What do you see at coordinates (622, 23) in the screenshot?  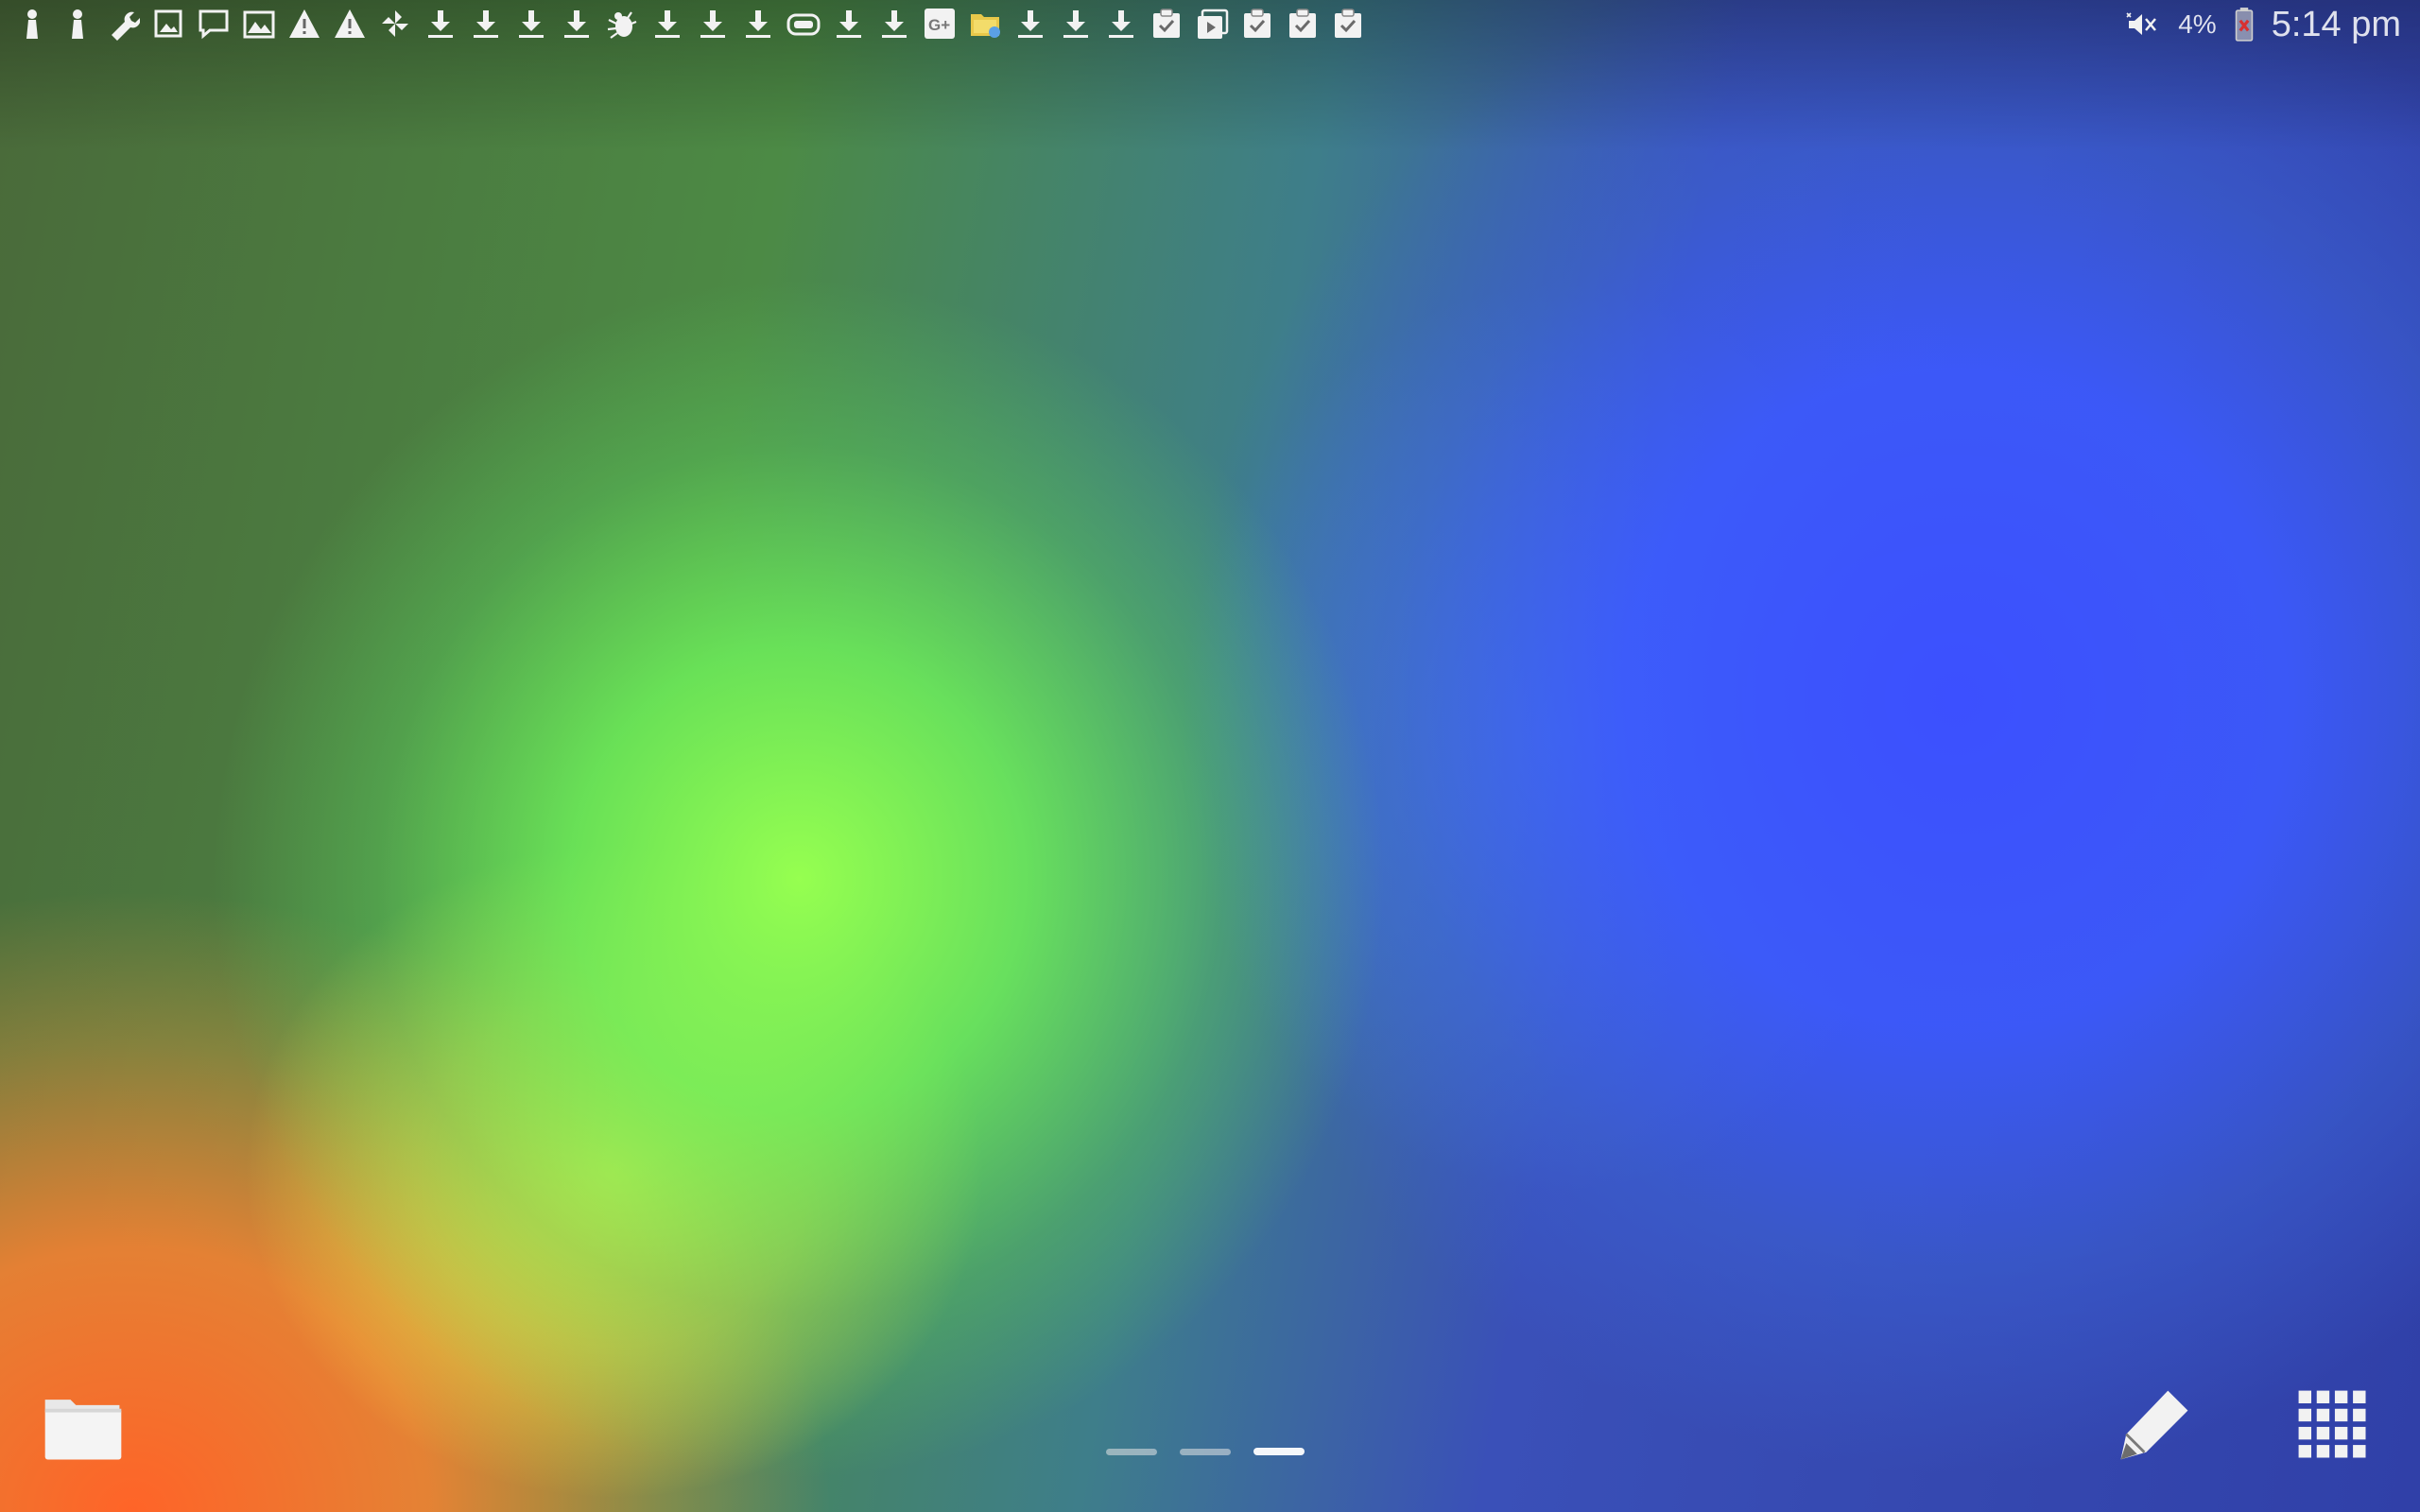 I see `bug-icon` at bounding box center [622, 23].